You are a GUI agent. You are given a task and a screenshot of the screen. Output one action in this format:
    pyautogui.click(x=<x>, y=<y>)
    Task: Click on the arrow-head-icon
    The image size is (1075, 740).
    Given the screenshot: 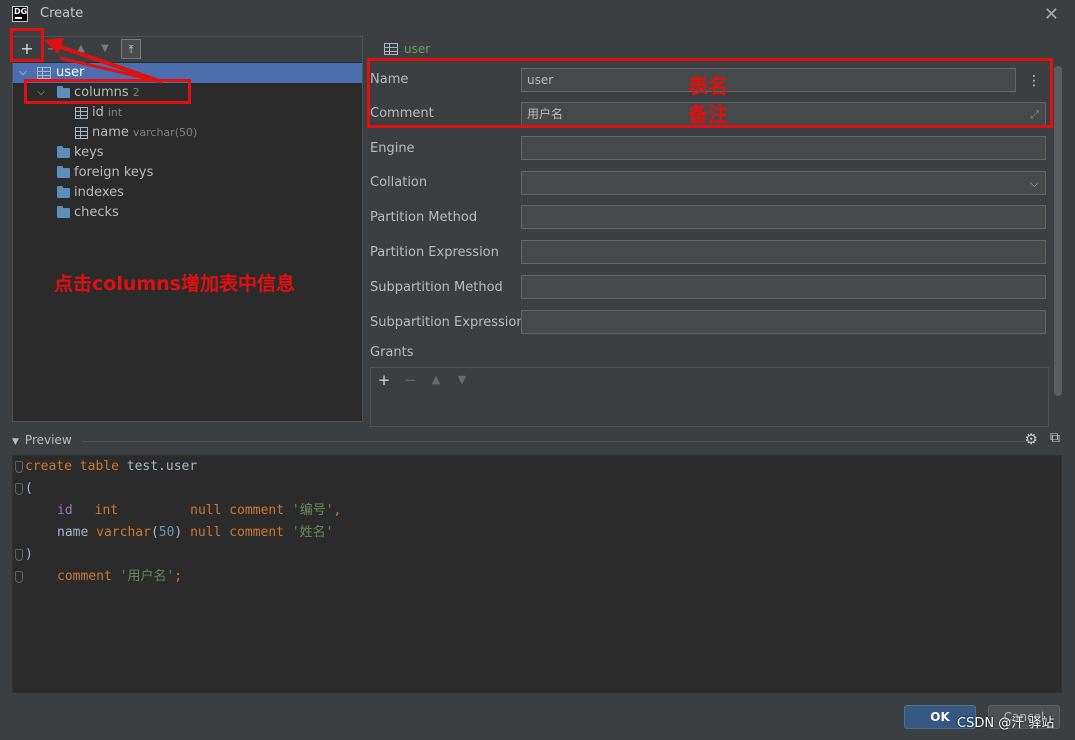 What is the action you would take?
    pyautogui.click(x=54, y=46)
    